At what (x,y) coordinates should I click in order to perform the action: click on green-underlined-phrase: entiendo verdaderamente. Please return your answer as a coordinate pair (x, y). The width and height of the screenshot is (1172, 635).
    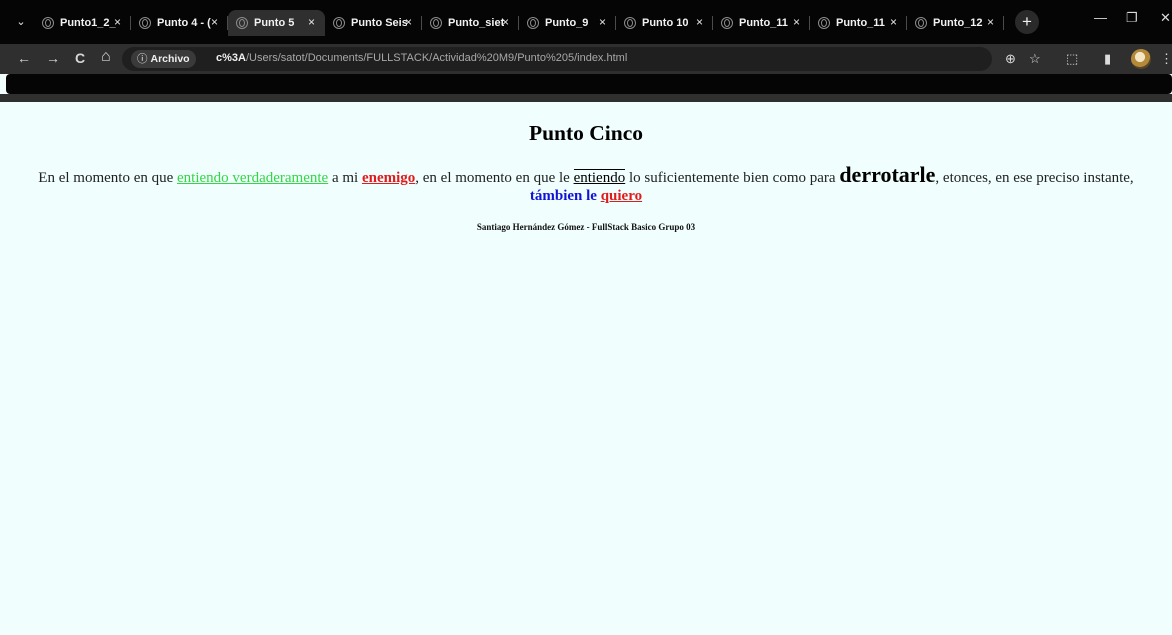
    Looking at the image, I should click on (253, 178).